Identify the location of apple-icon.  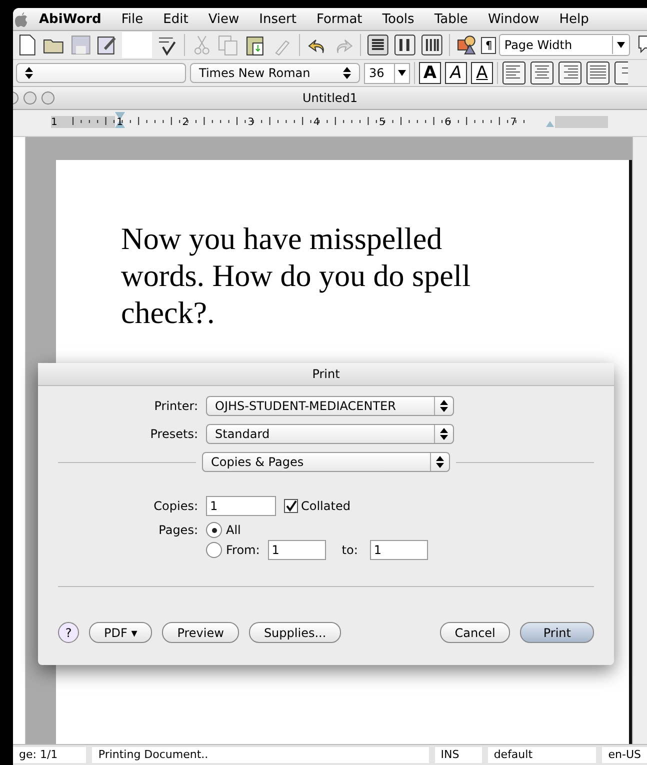
(21, 19).